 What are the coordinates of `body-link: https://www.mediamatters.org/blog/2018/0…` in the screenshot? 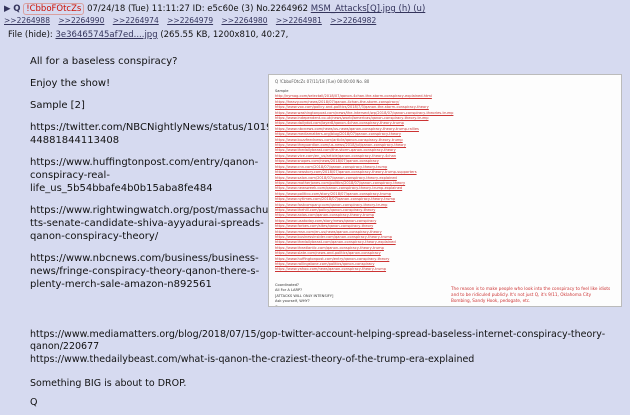 It's located at (322, 341).